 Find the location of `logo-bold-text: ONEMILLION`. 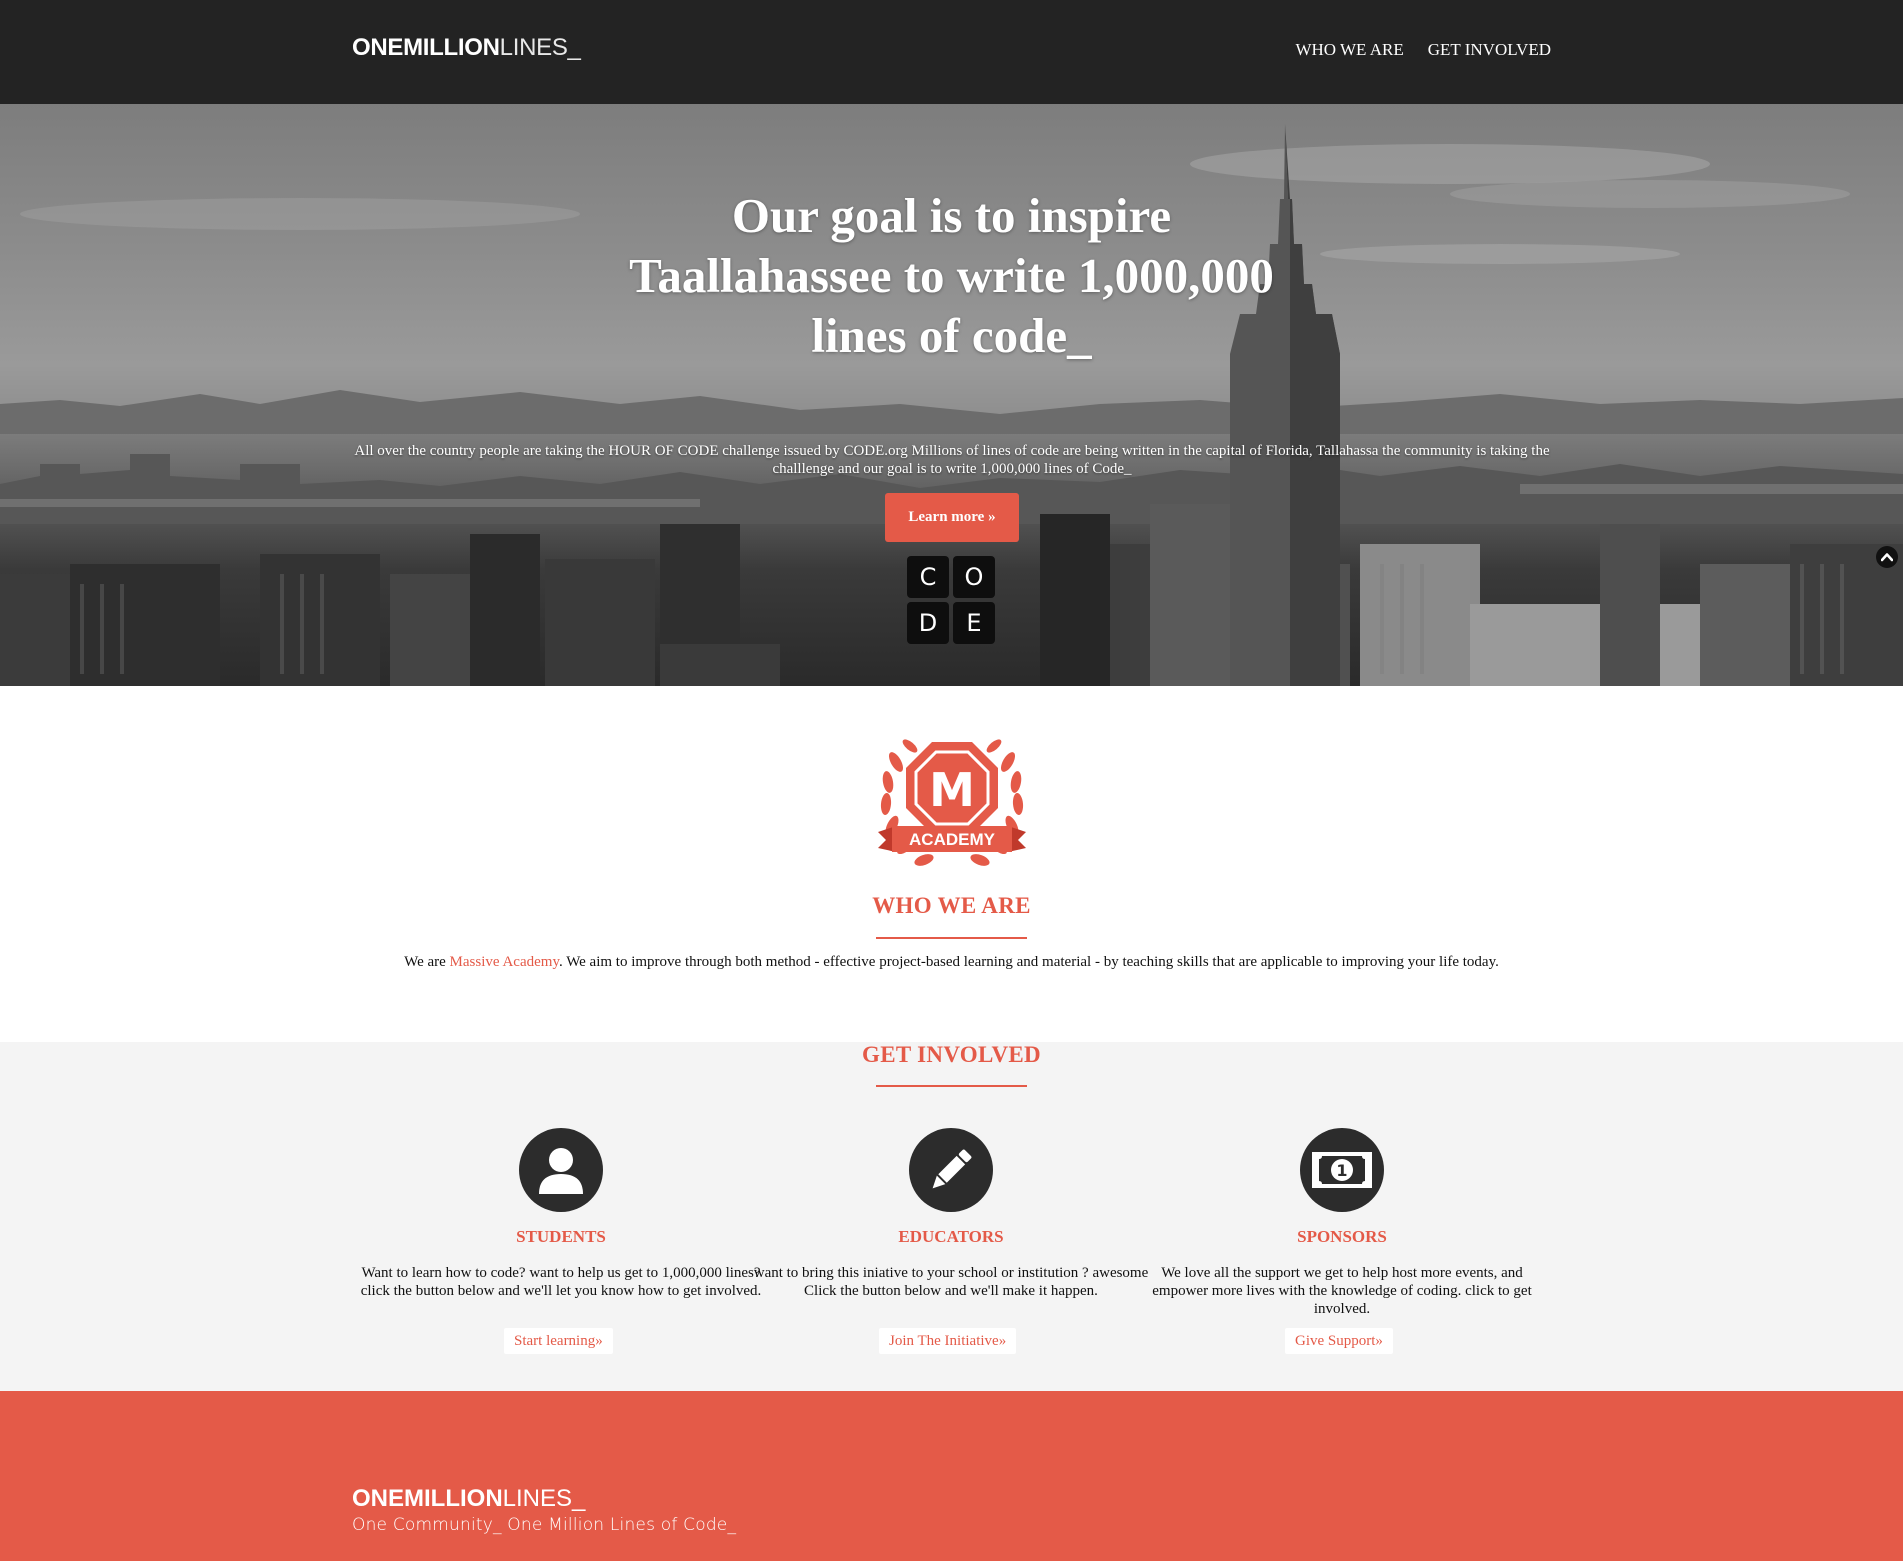

logo-bold-text: ONEMILLION is located at coordinates (426, 47).